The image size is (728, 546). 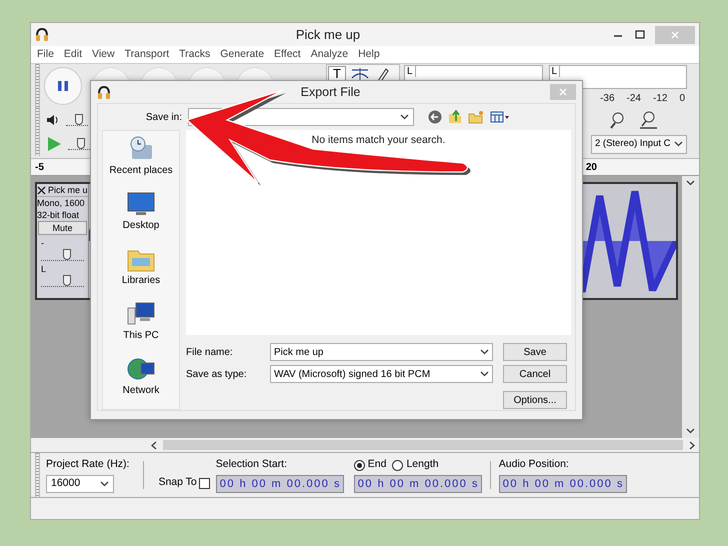 What do you see at coordinates (62, 255) in the screenshot?
I see `gain-slider` at bounding box center [62, 255].